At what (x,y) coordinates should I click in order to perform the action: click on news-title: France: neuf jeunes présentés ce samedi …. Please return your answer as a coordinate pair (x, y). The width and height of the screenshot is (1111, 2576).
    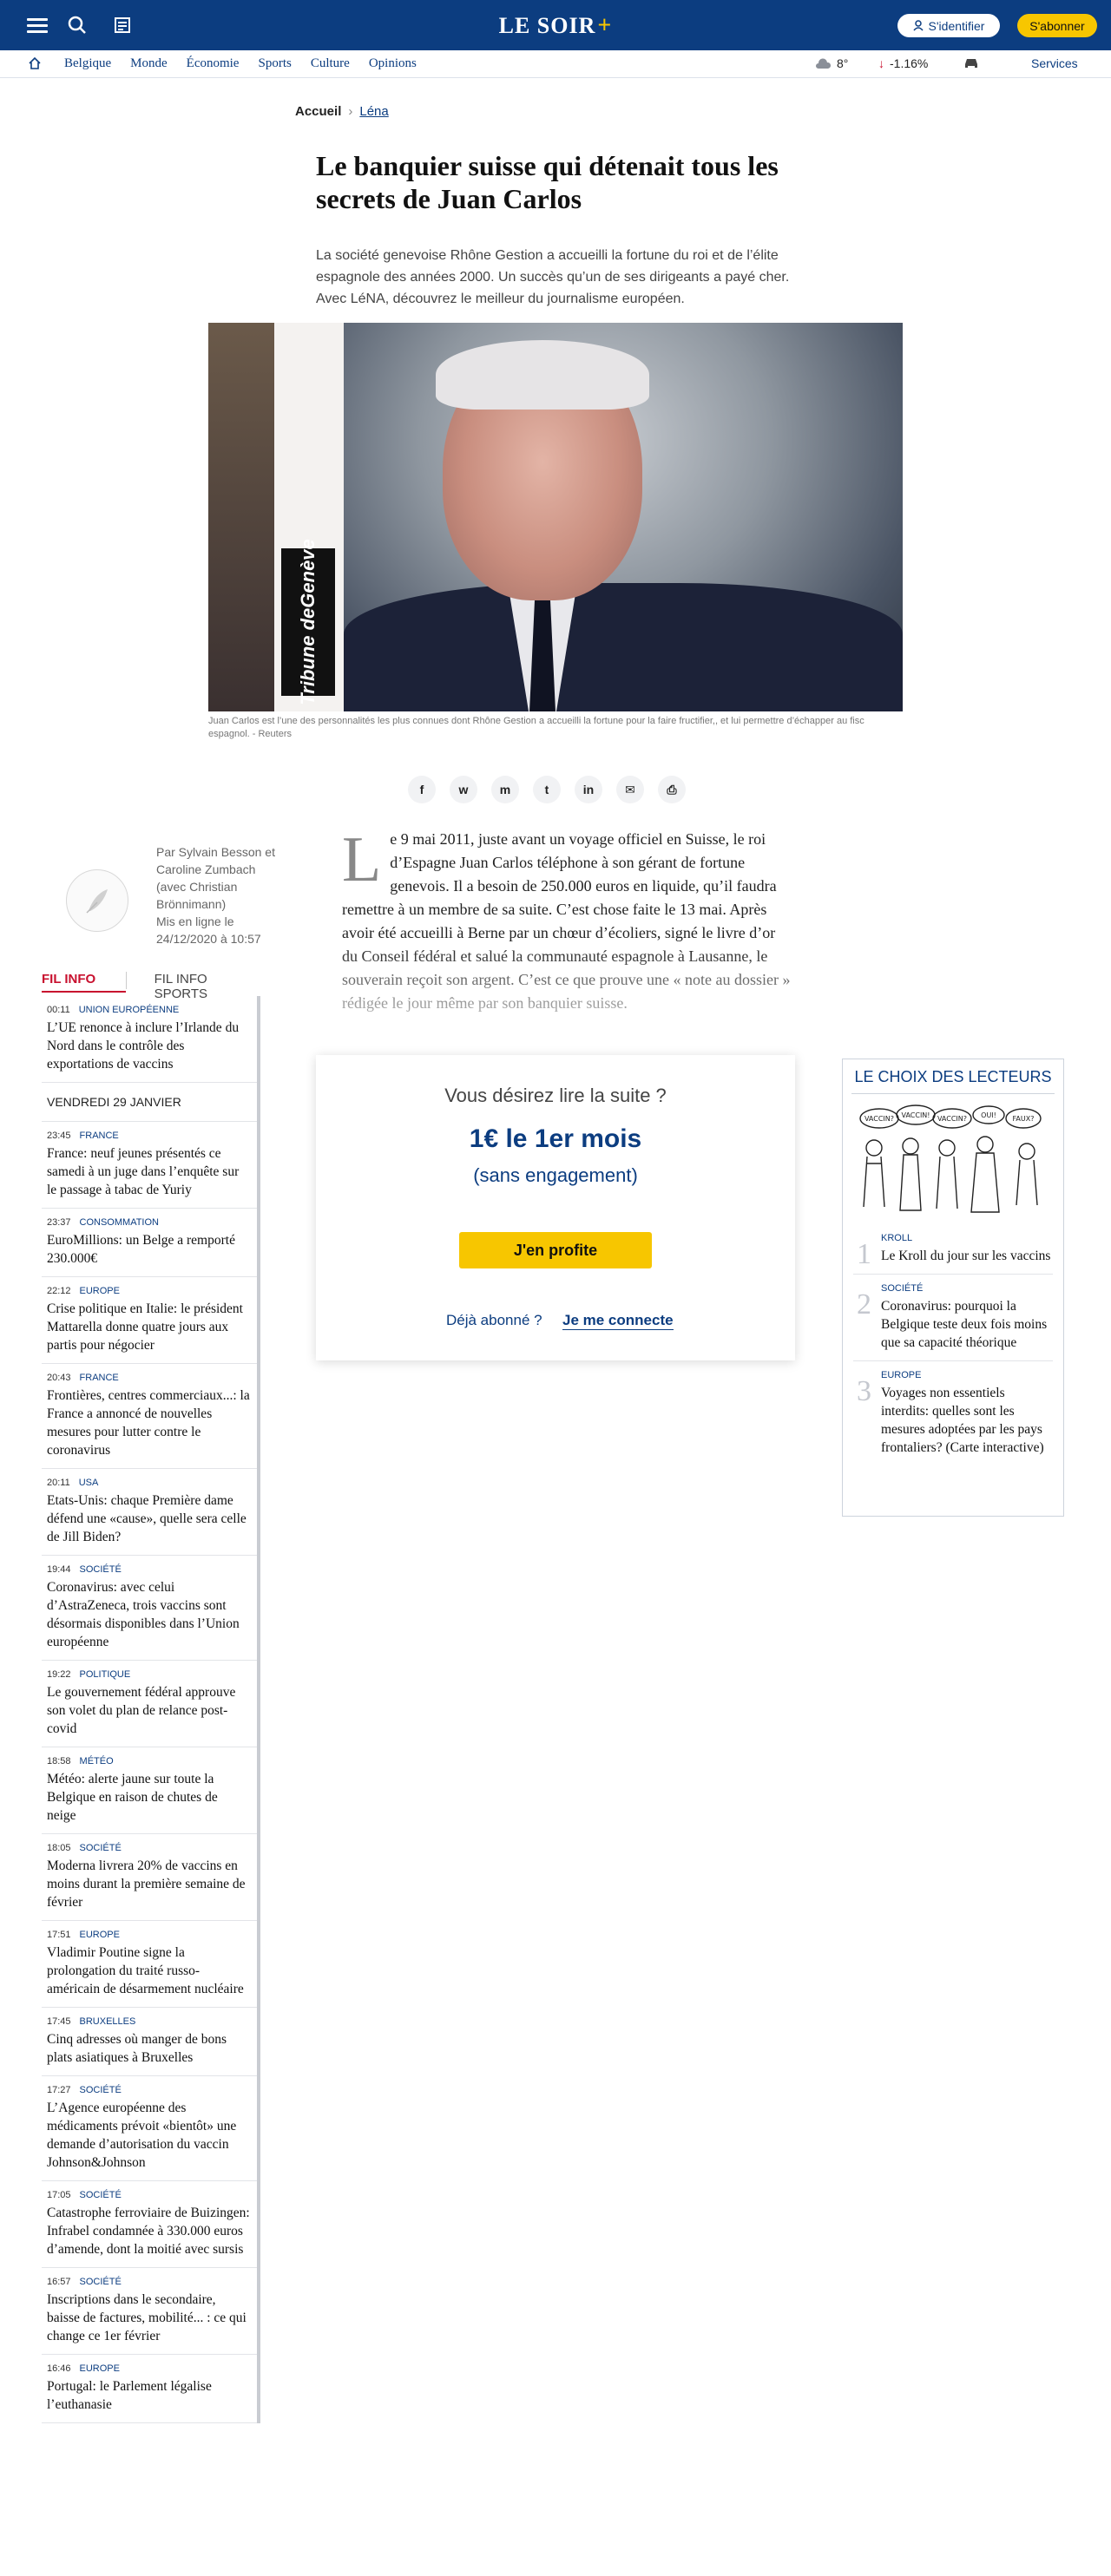
    Looking at the image, I should click on (143, 1171).